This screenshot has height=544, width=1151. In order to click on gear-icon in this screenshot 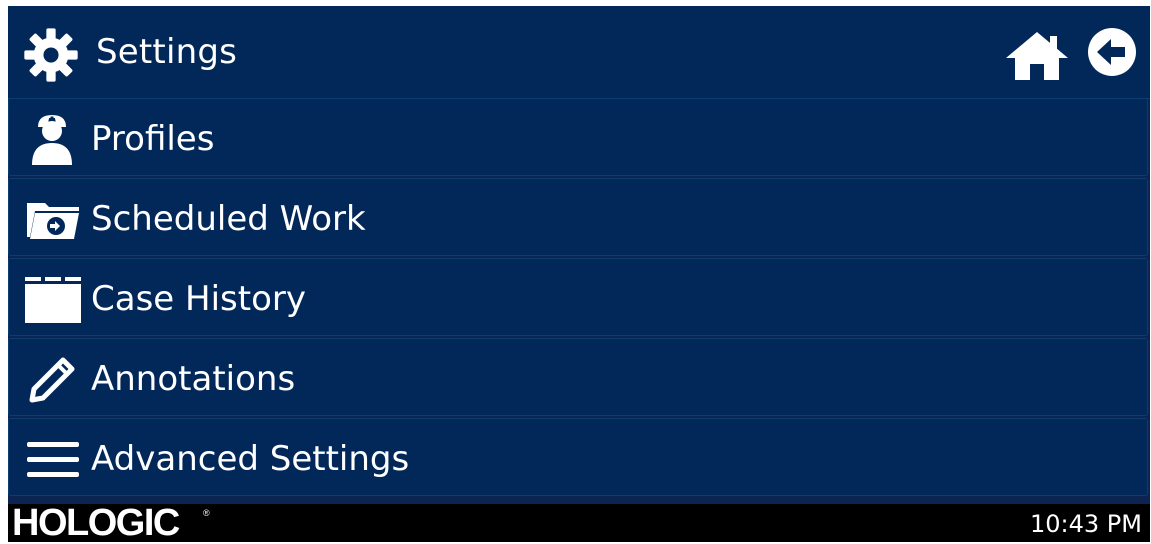, I will do `click(51, 55)`.